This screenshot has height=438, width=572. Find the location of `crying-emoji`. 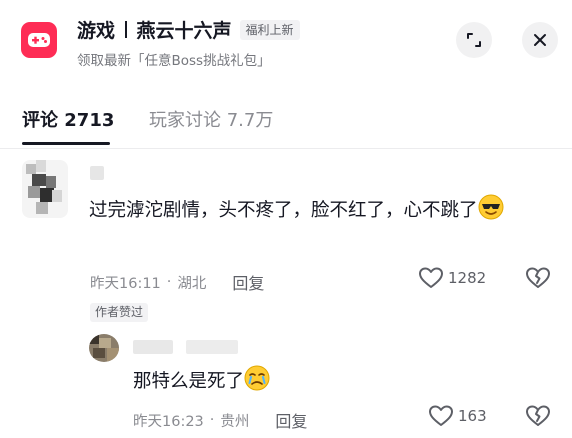

crying-emoji is located at coordinates (257, 383).